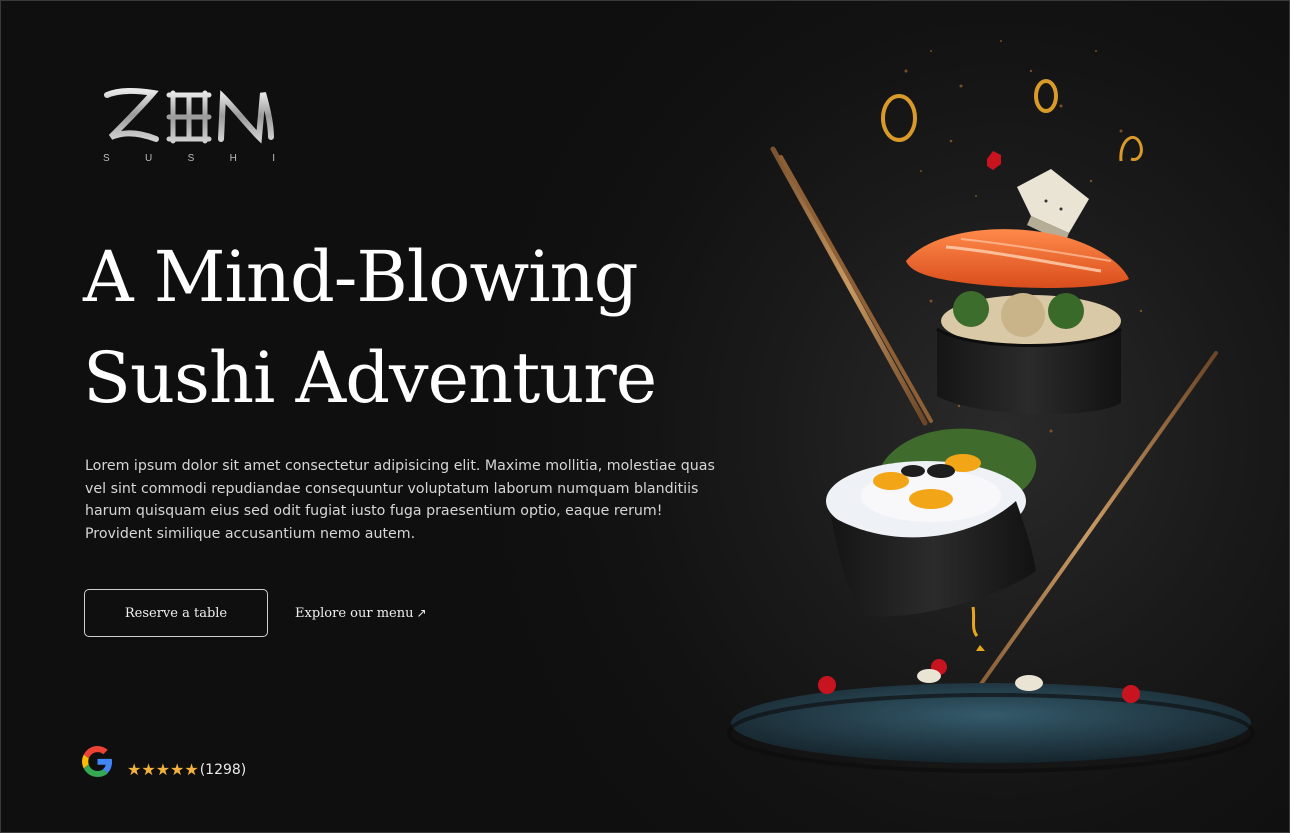 Image resolution: width=1290 pixels, height=833 pixels. Describe the element at coordinates (223, 770) in the screenshot. I see `review-count: (1298)` at that location.